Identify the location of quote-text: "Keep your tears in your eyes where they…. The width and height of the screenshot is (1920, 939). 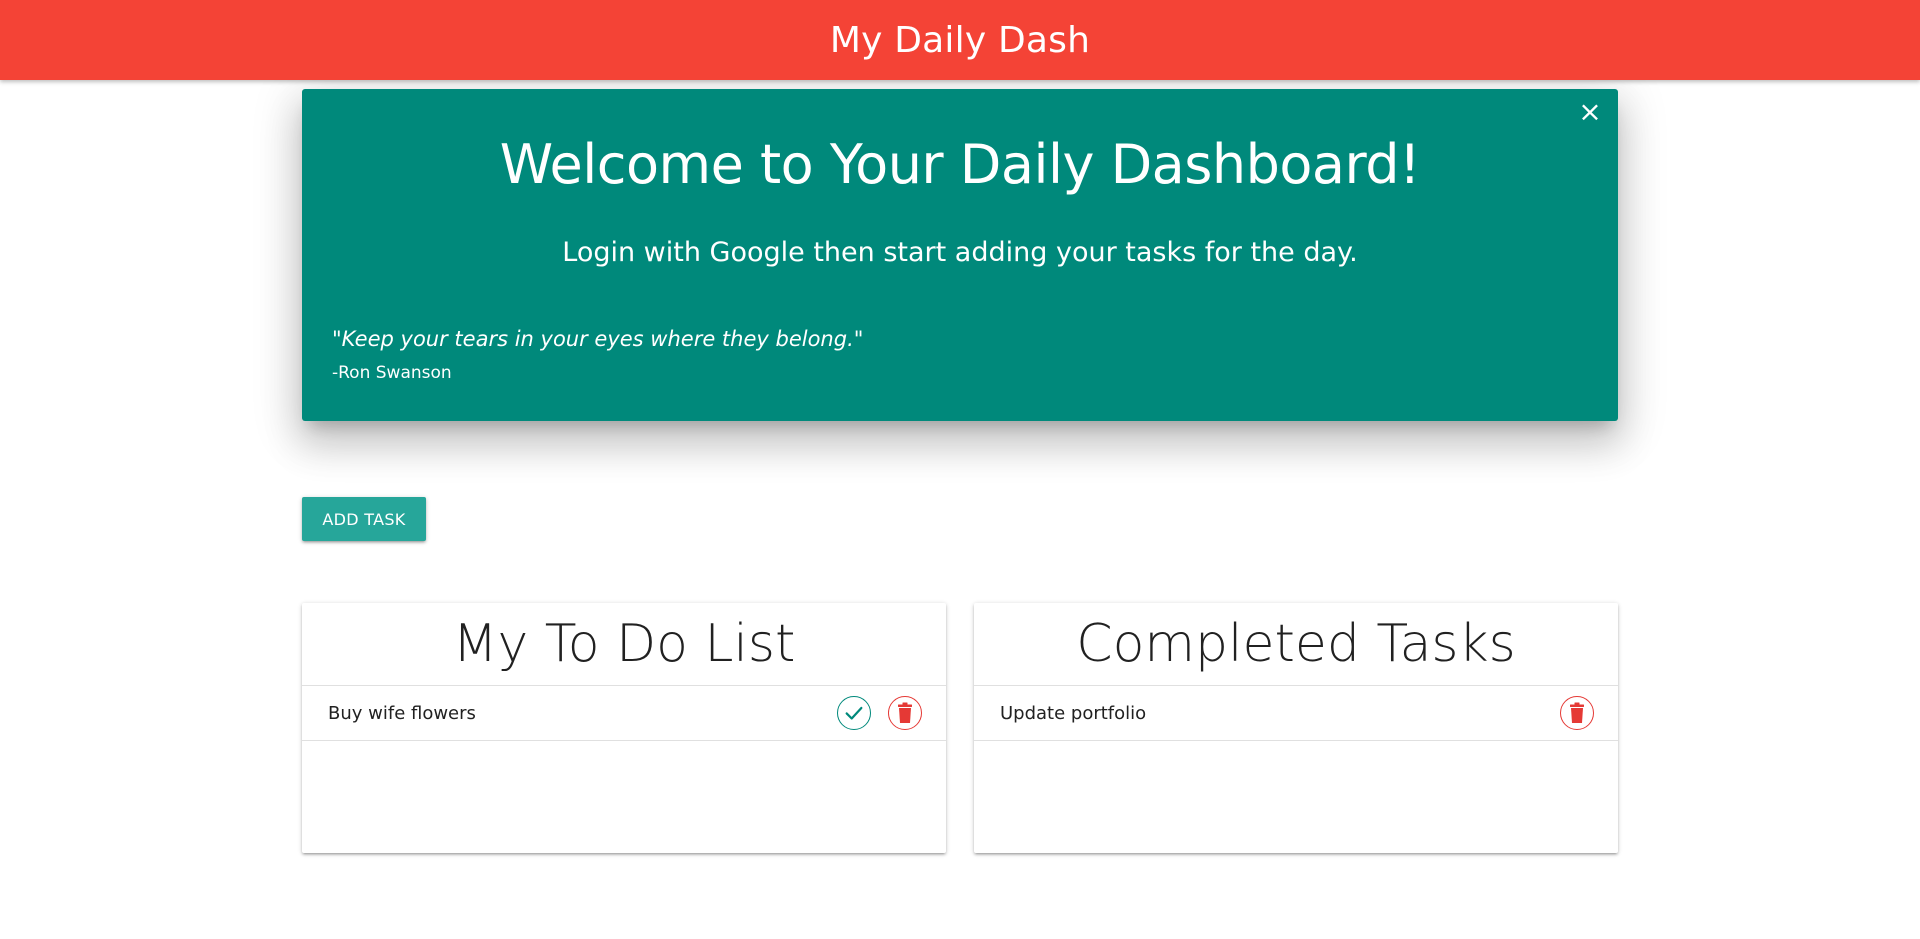
(598, 339).